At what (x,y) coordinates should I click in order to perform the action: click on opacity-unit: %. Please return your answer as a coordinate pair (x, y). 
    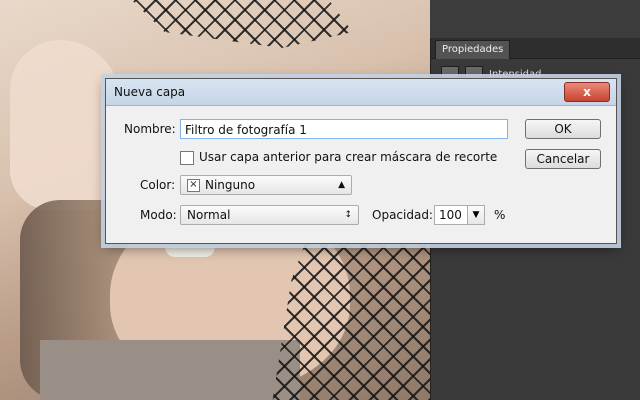
    Looking at the image, I should click on (500, 215).